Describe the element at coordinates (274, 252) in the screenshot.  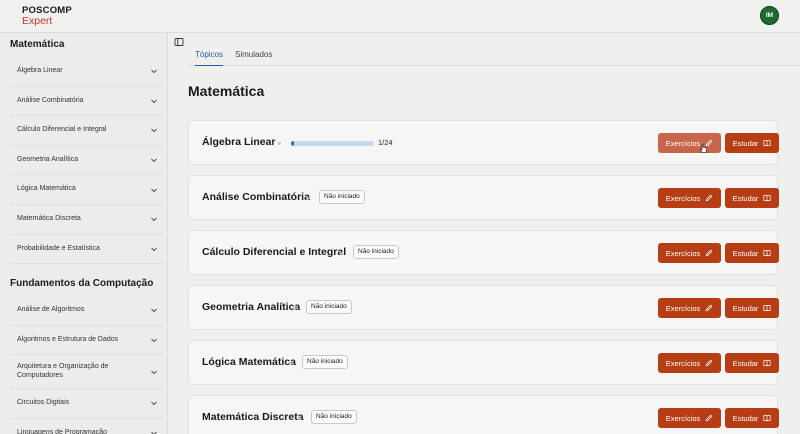
I see `topic-title: Cálculo Diferencial e Integral` at that location.